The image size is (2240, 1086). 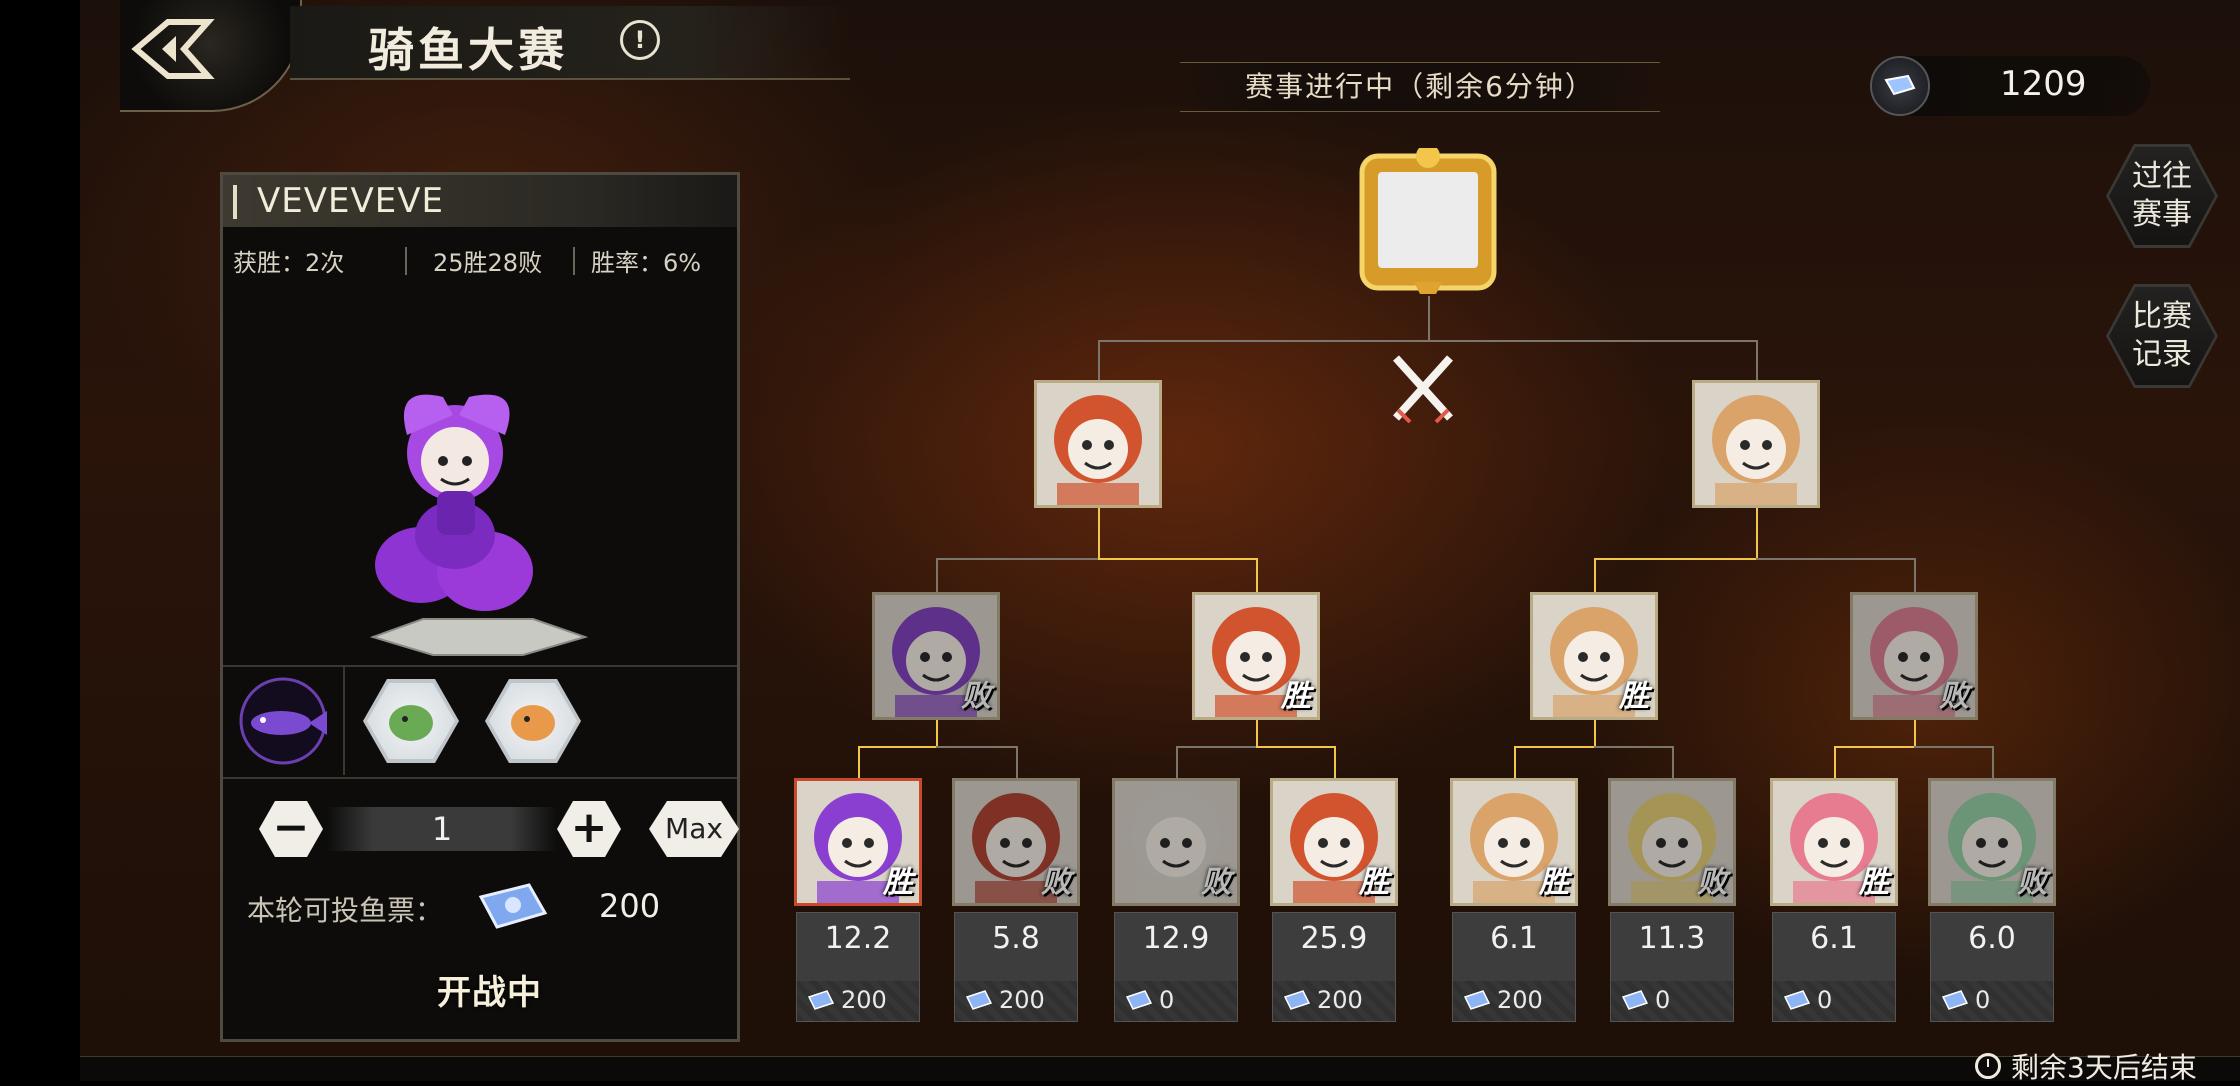 I want to click on remaining-text: 剩余3天后结束, so click(x=2104, y=1067).